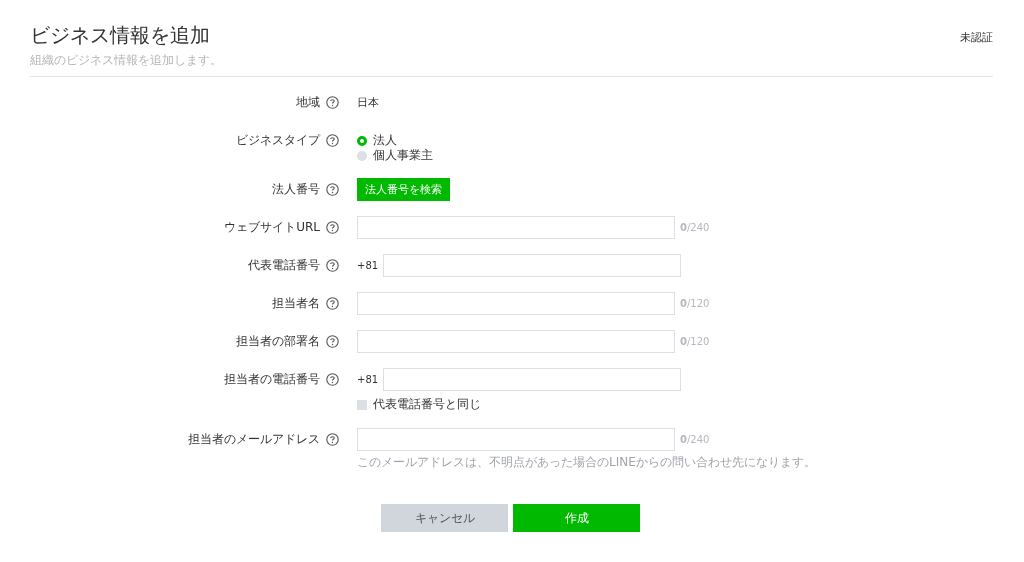 This screenshot has height=562, width=1024. Describe the element at coordinates (385, 140) in the screenshot. I see `radio-label: 法人` at that location.